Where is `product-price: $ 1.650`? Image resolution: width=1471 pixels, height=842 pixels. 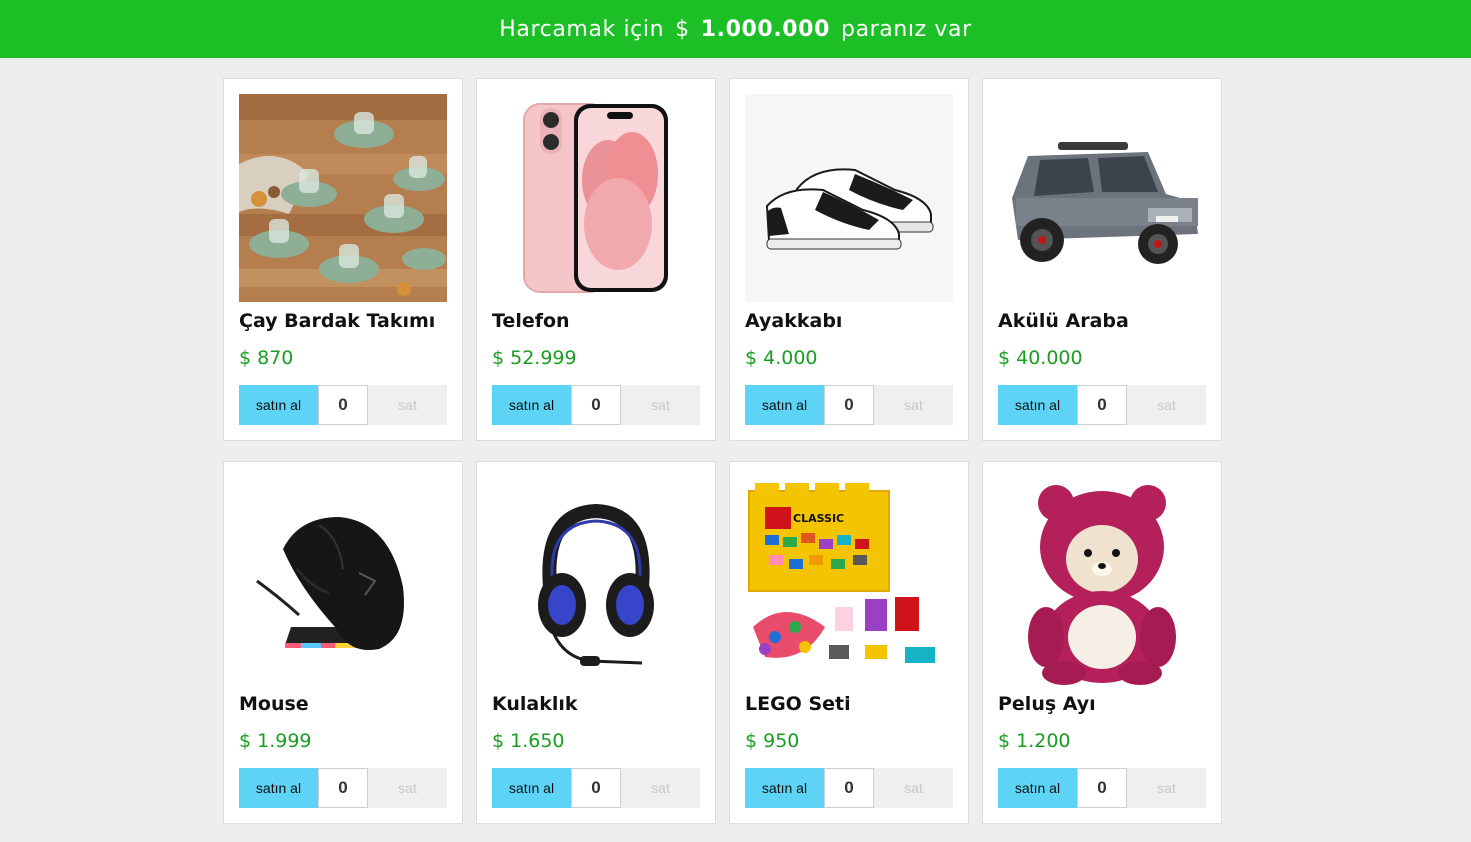 product-price: $ 1.650 is located at coordinates (528, 741).